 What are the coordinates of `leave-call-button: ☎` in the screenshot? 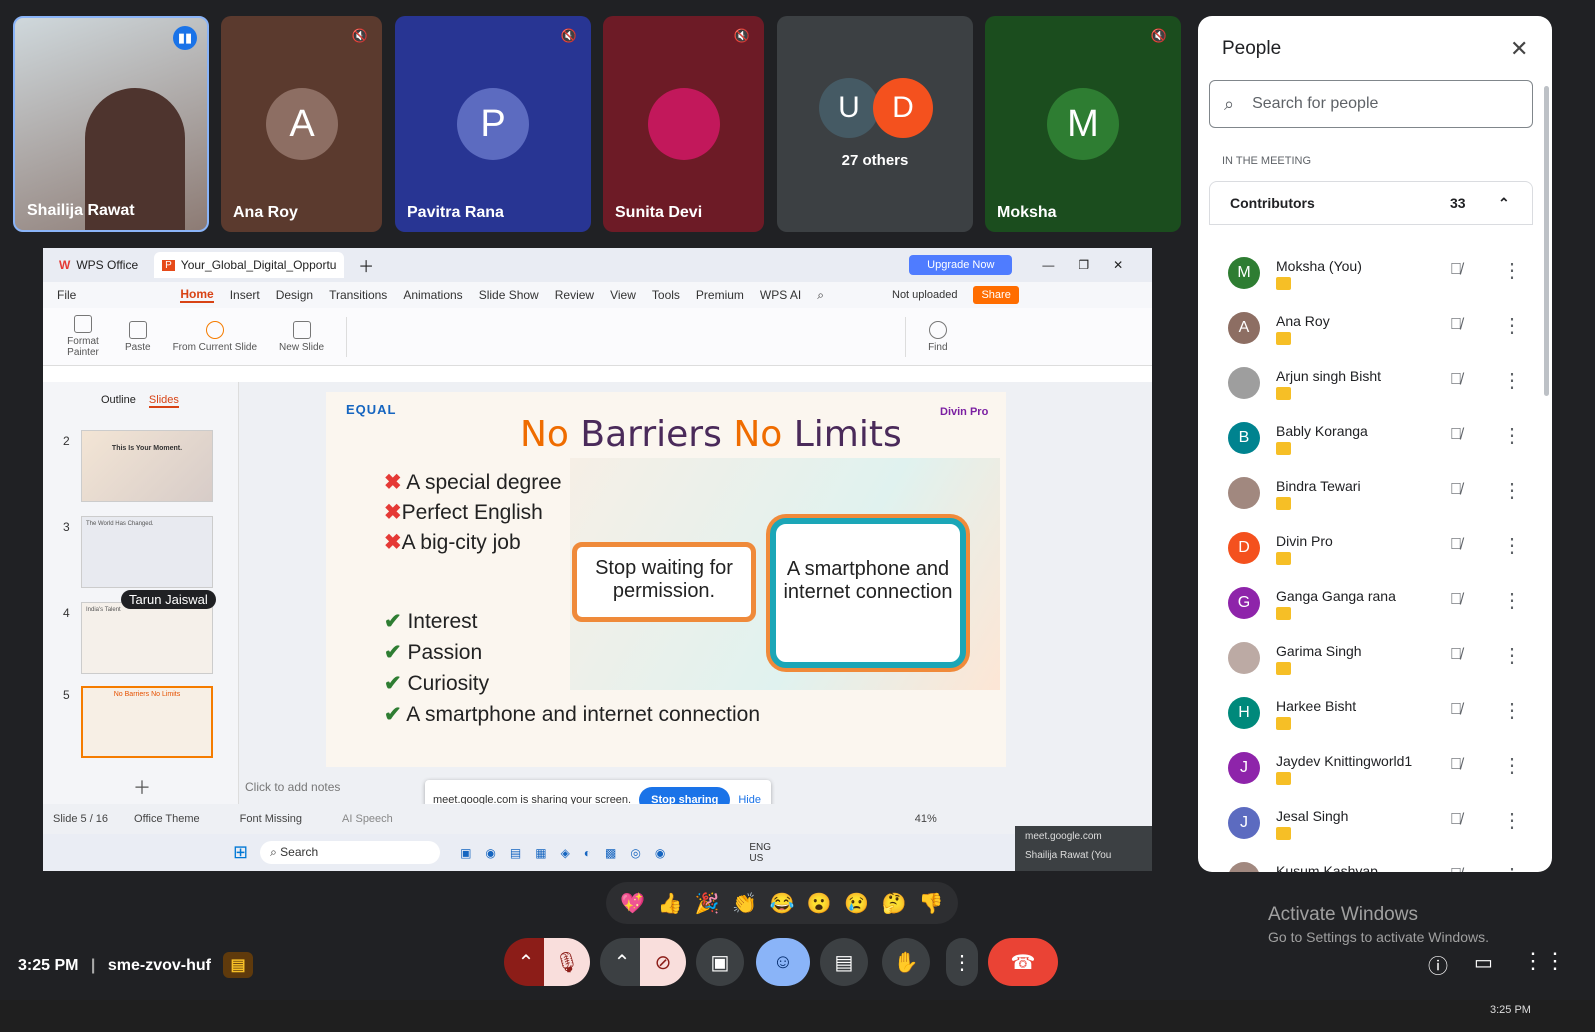 It's located at (1023, 962).